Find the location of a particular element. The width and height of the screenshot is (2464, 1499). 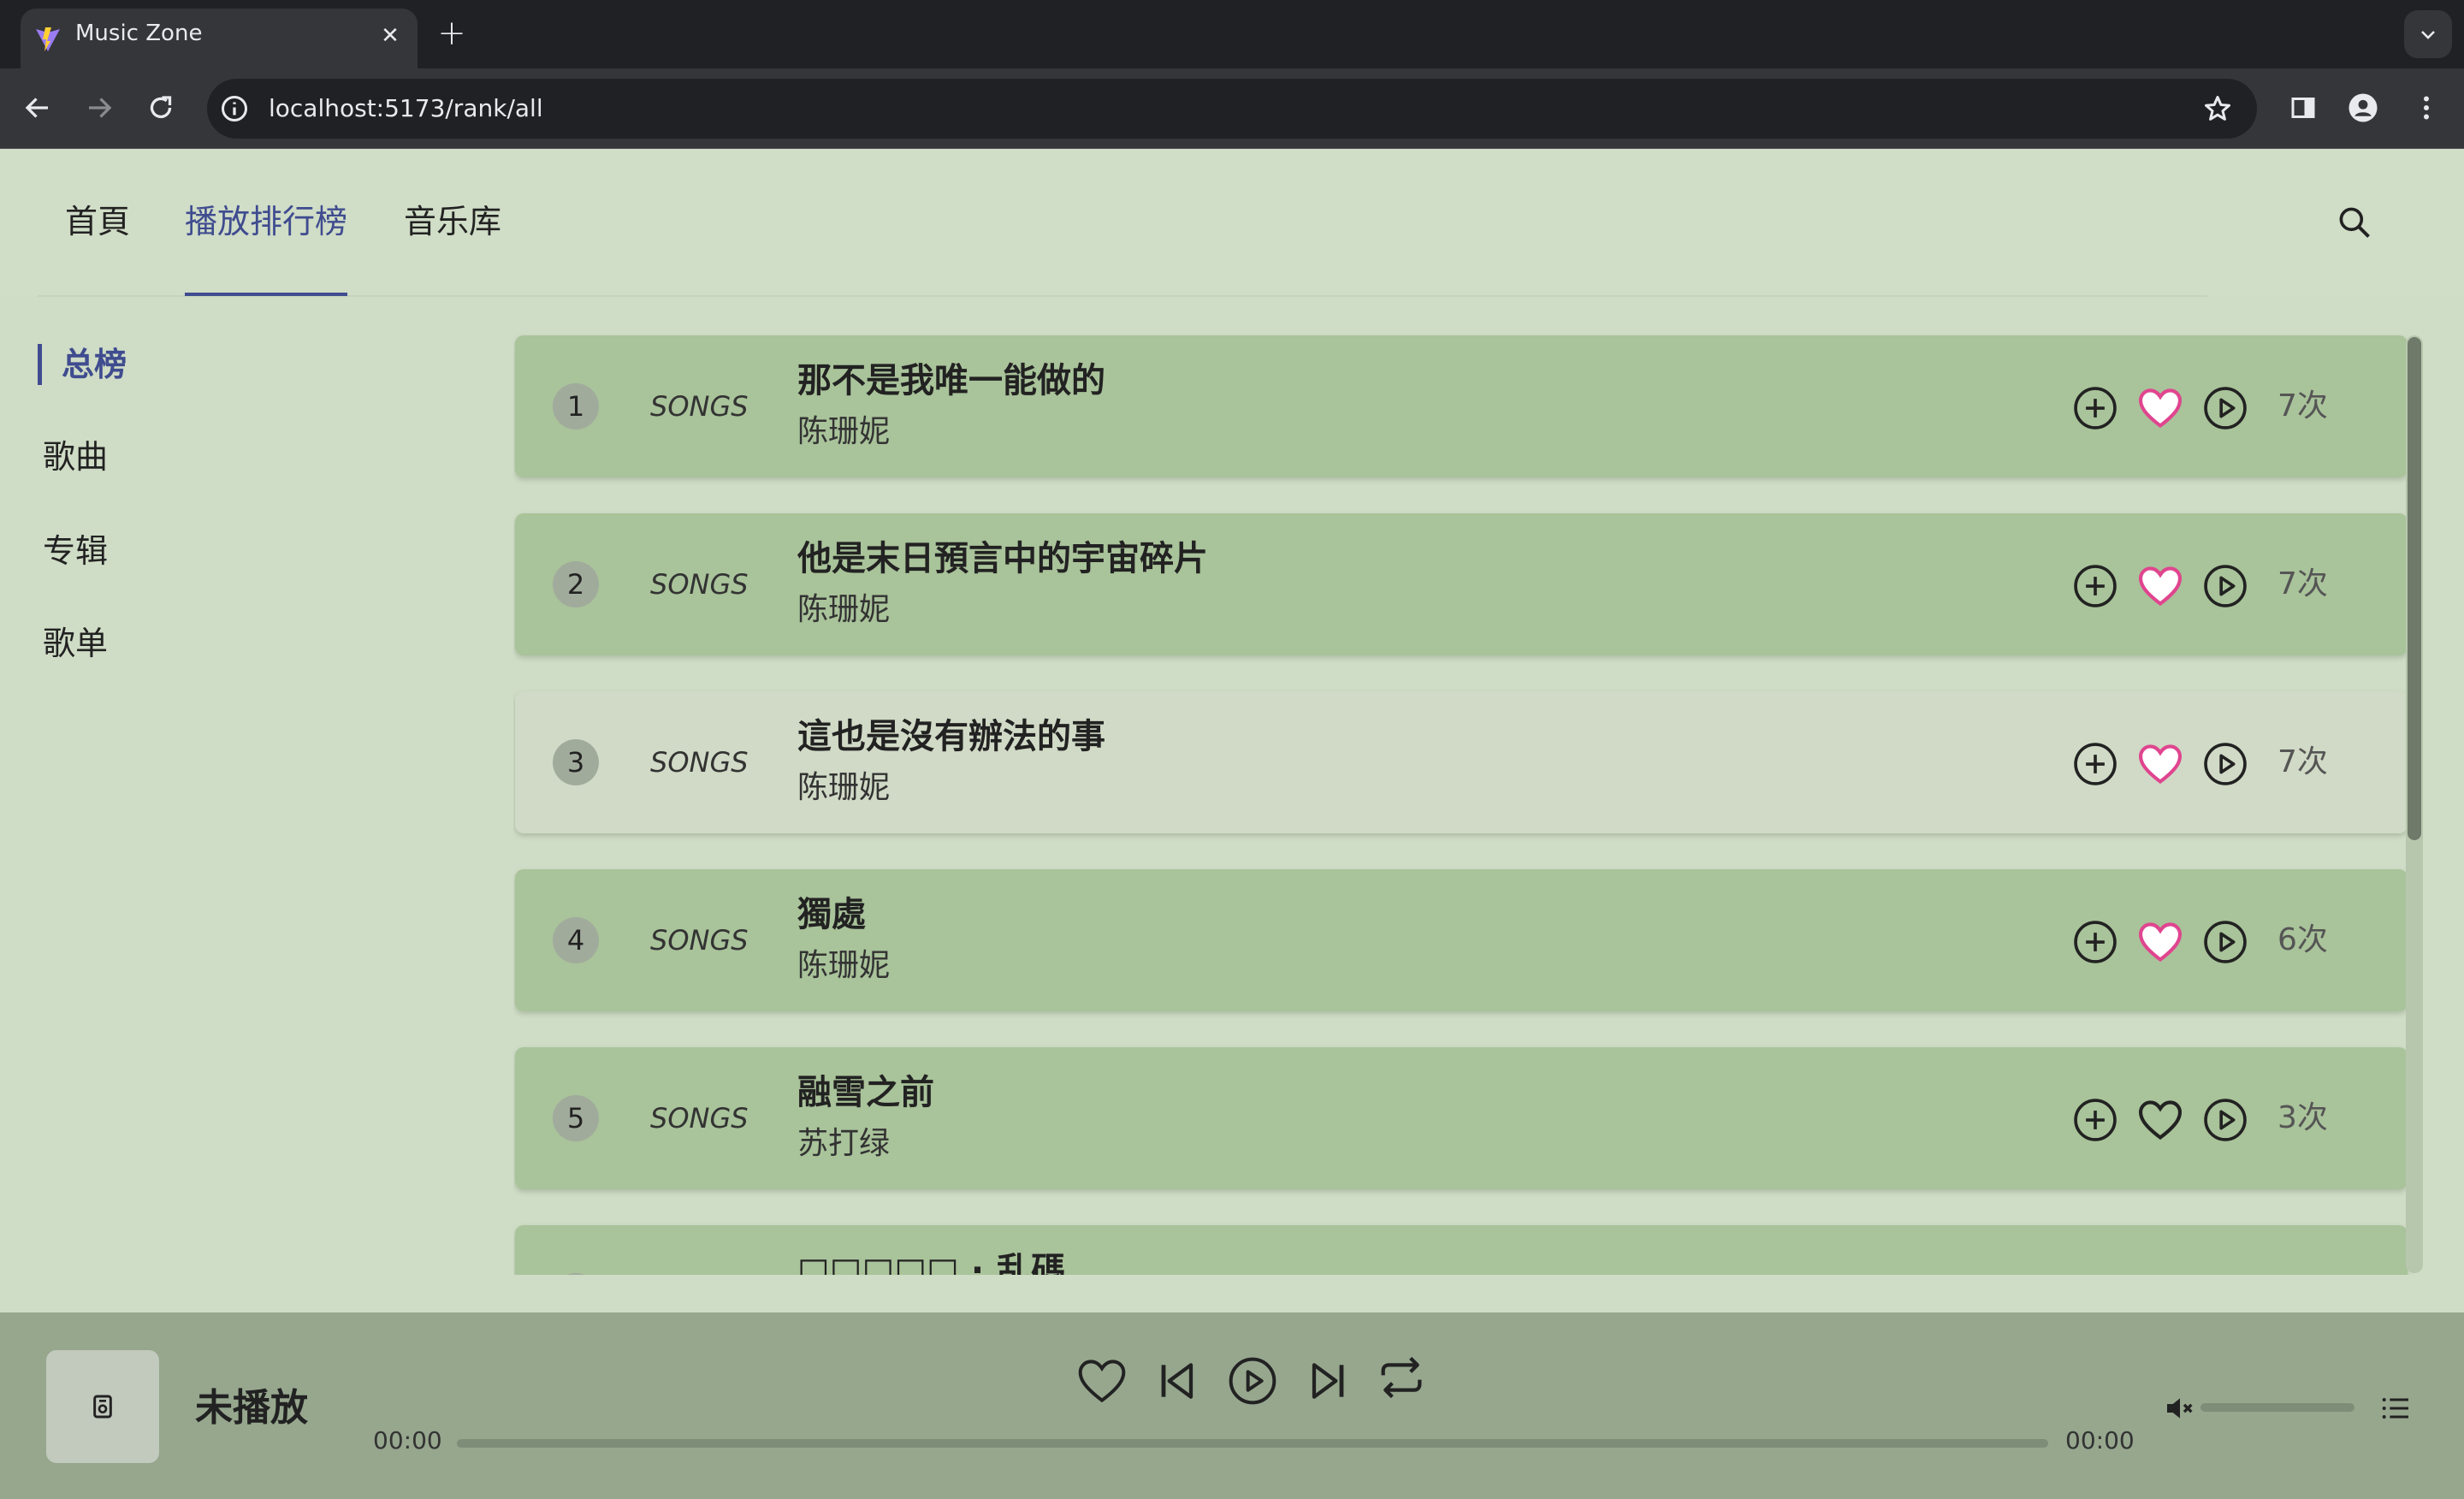

rank-row: 3 SONGS 這也是沒有辦法的事 陈珊妮 7次 is located at coordinates (1461, 762).